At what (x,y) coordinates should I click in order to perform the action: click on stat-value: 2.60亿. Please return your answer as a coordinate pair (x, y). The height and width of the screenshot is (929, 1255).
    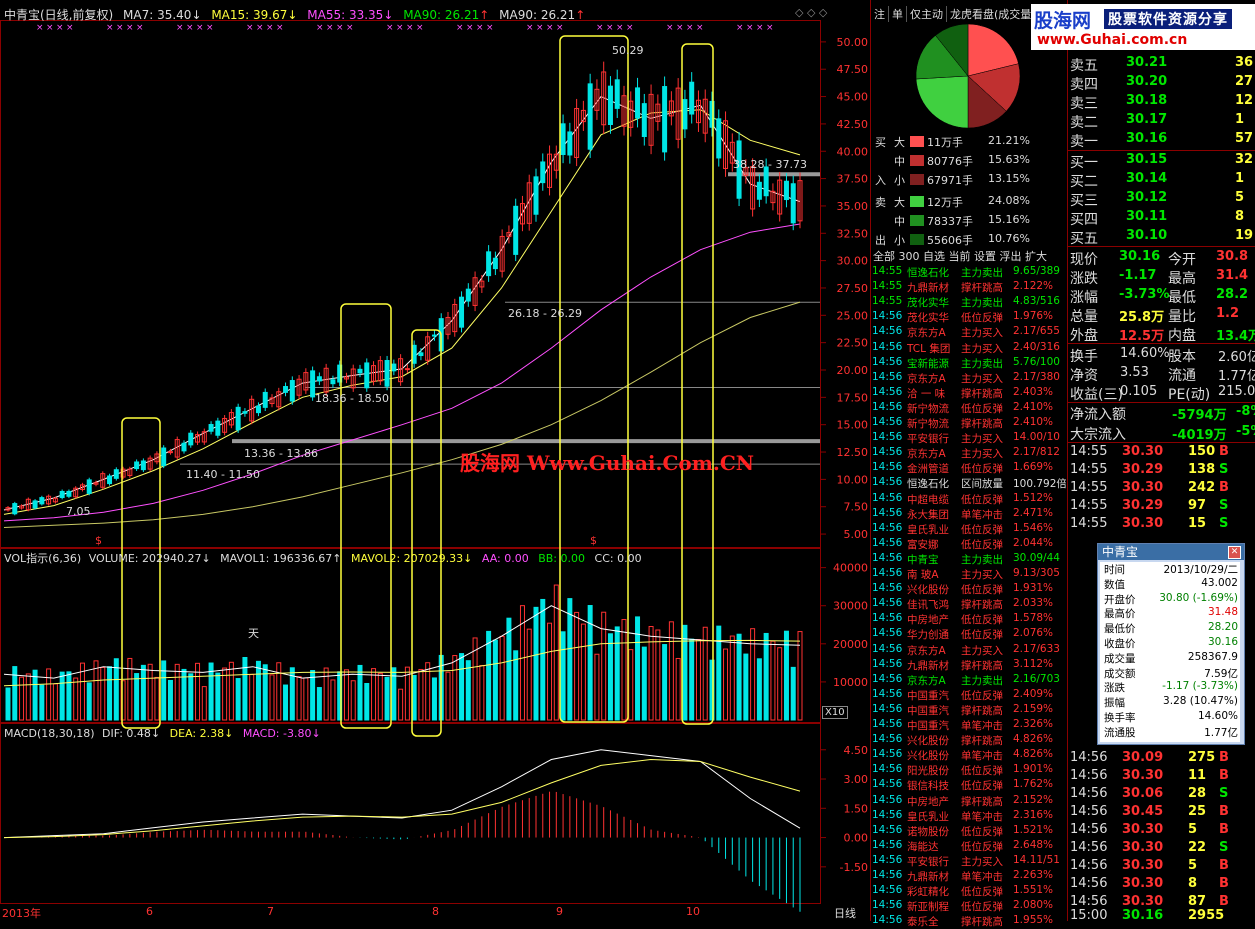
    Looking at the image, I should click on (1236, 357).